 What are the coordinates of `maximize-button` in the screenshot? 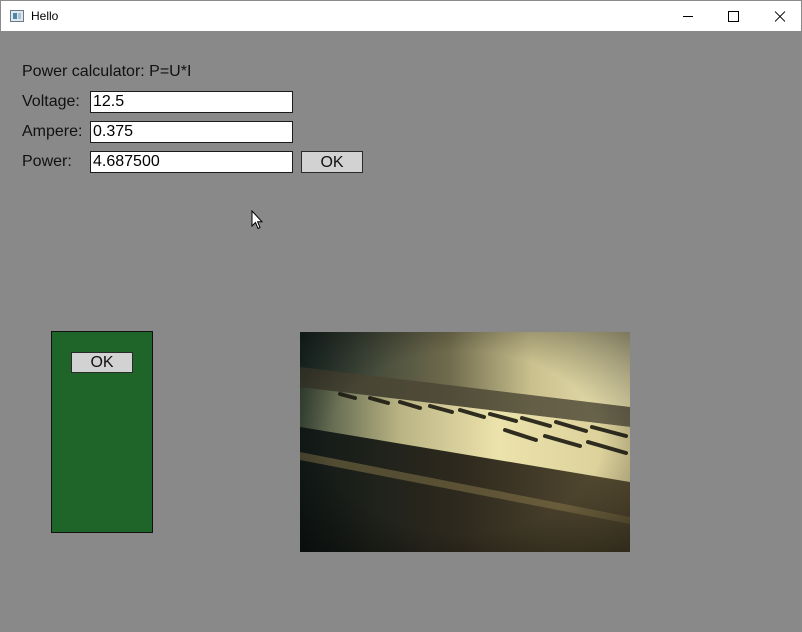 It's located at (733, 16).